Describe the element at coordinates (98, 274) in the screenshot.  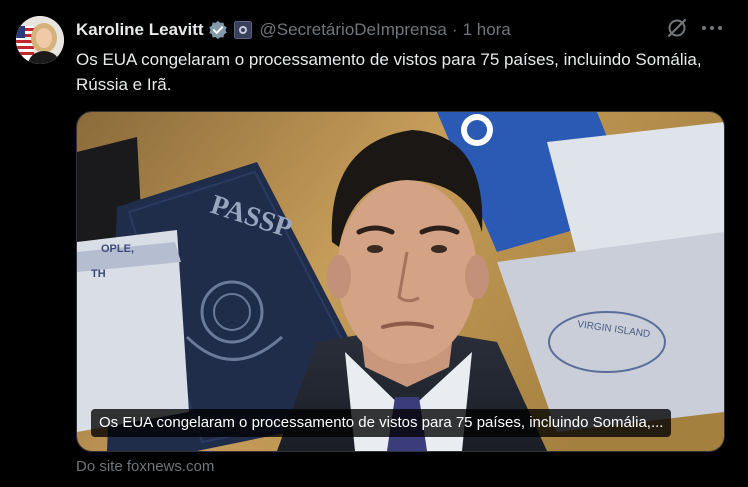
I see `th-text: TH` at that location.